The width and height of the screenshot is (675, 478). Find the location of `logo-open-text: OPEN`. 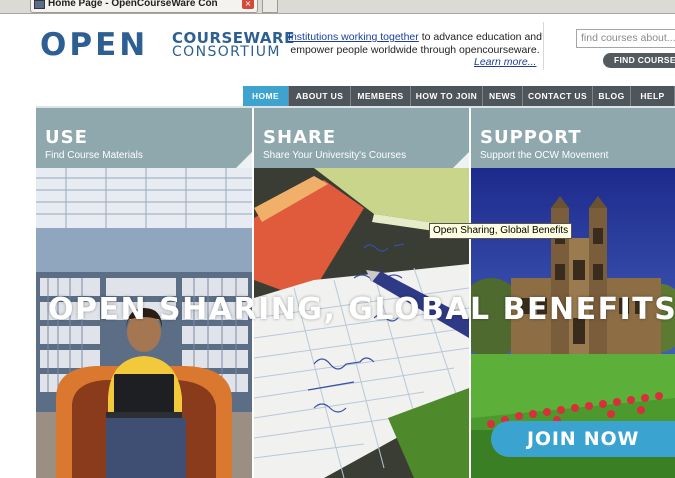

logo-open-text: OPEN is located at coordinates (94, 45).